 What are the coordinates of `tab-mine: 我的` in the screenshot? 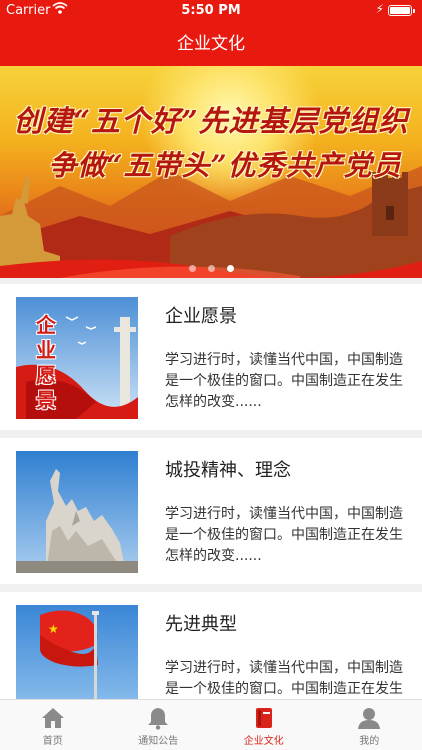 It's located at (369, 725).